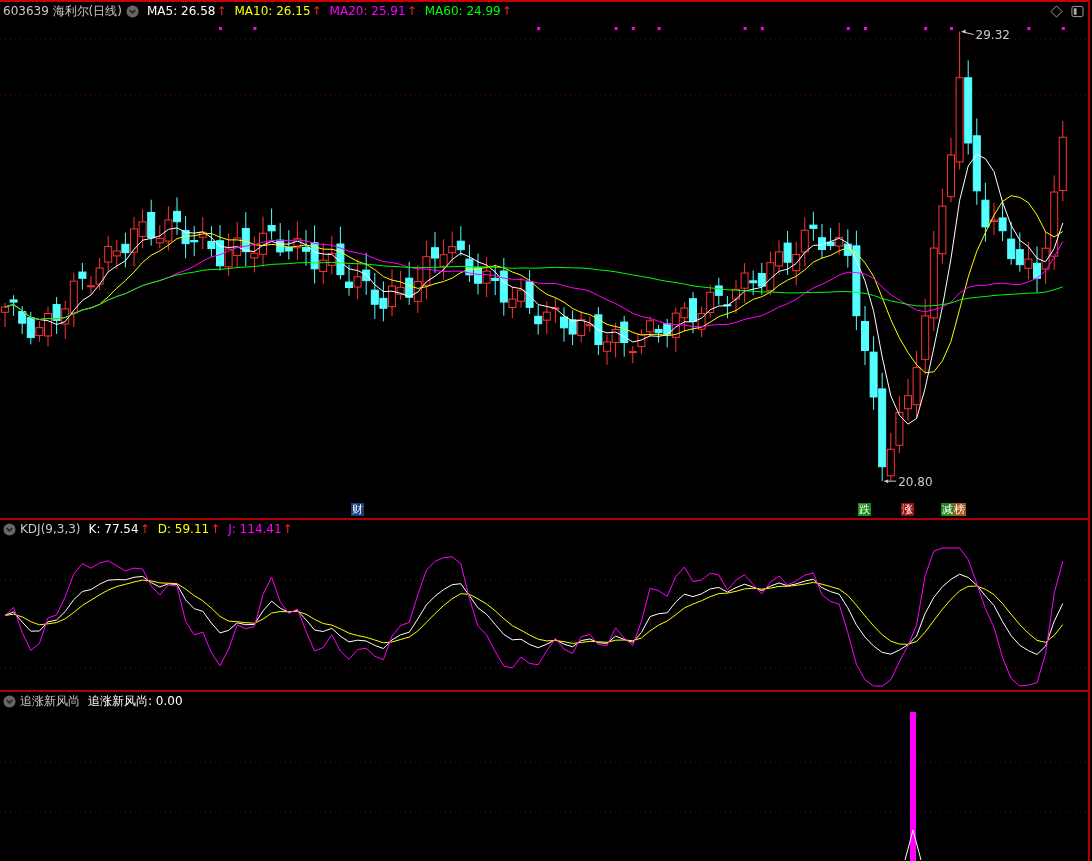  What do you see at coordinates (255, 529) in the screenshot?
I see `indicator-value: J: 114.41` at bounding box center [255, 529].